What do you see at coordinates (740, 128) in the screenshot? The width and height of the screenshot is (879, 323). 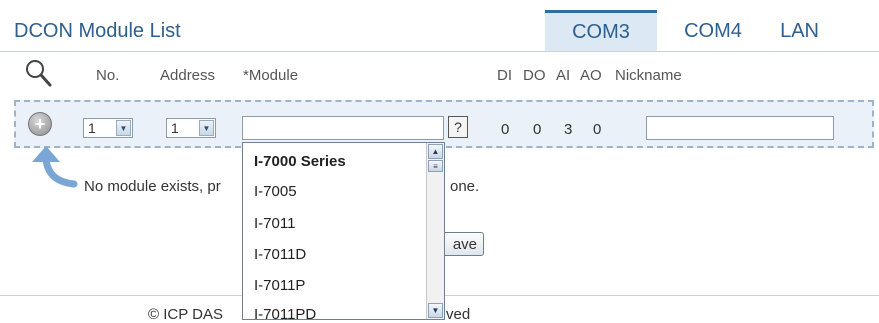 I see `nickname-input` at bounding box center [740, 128].